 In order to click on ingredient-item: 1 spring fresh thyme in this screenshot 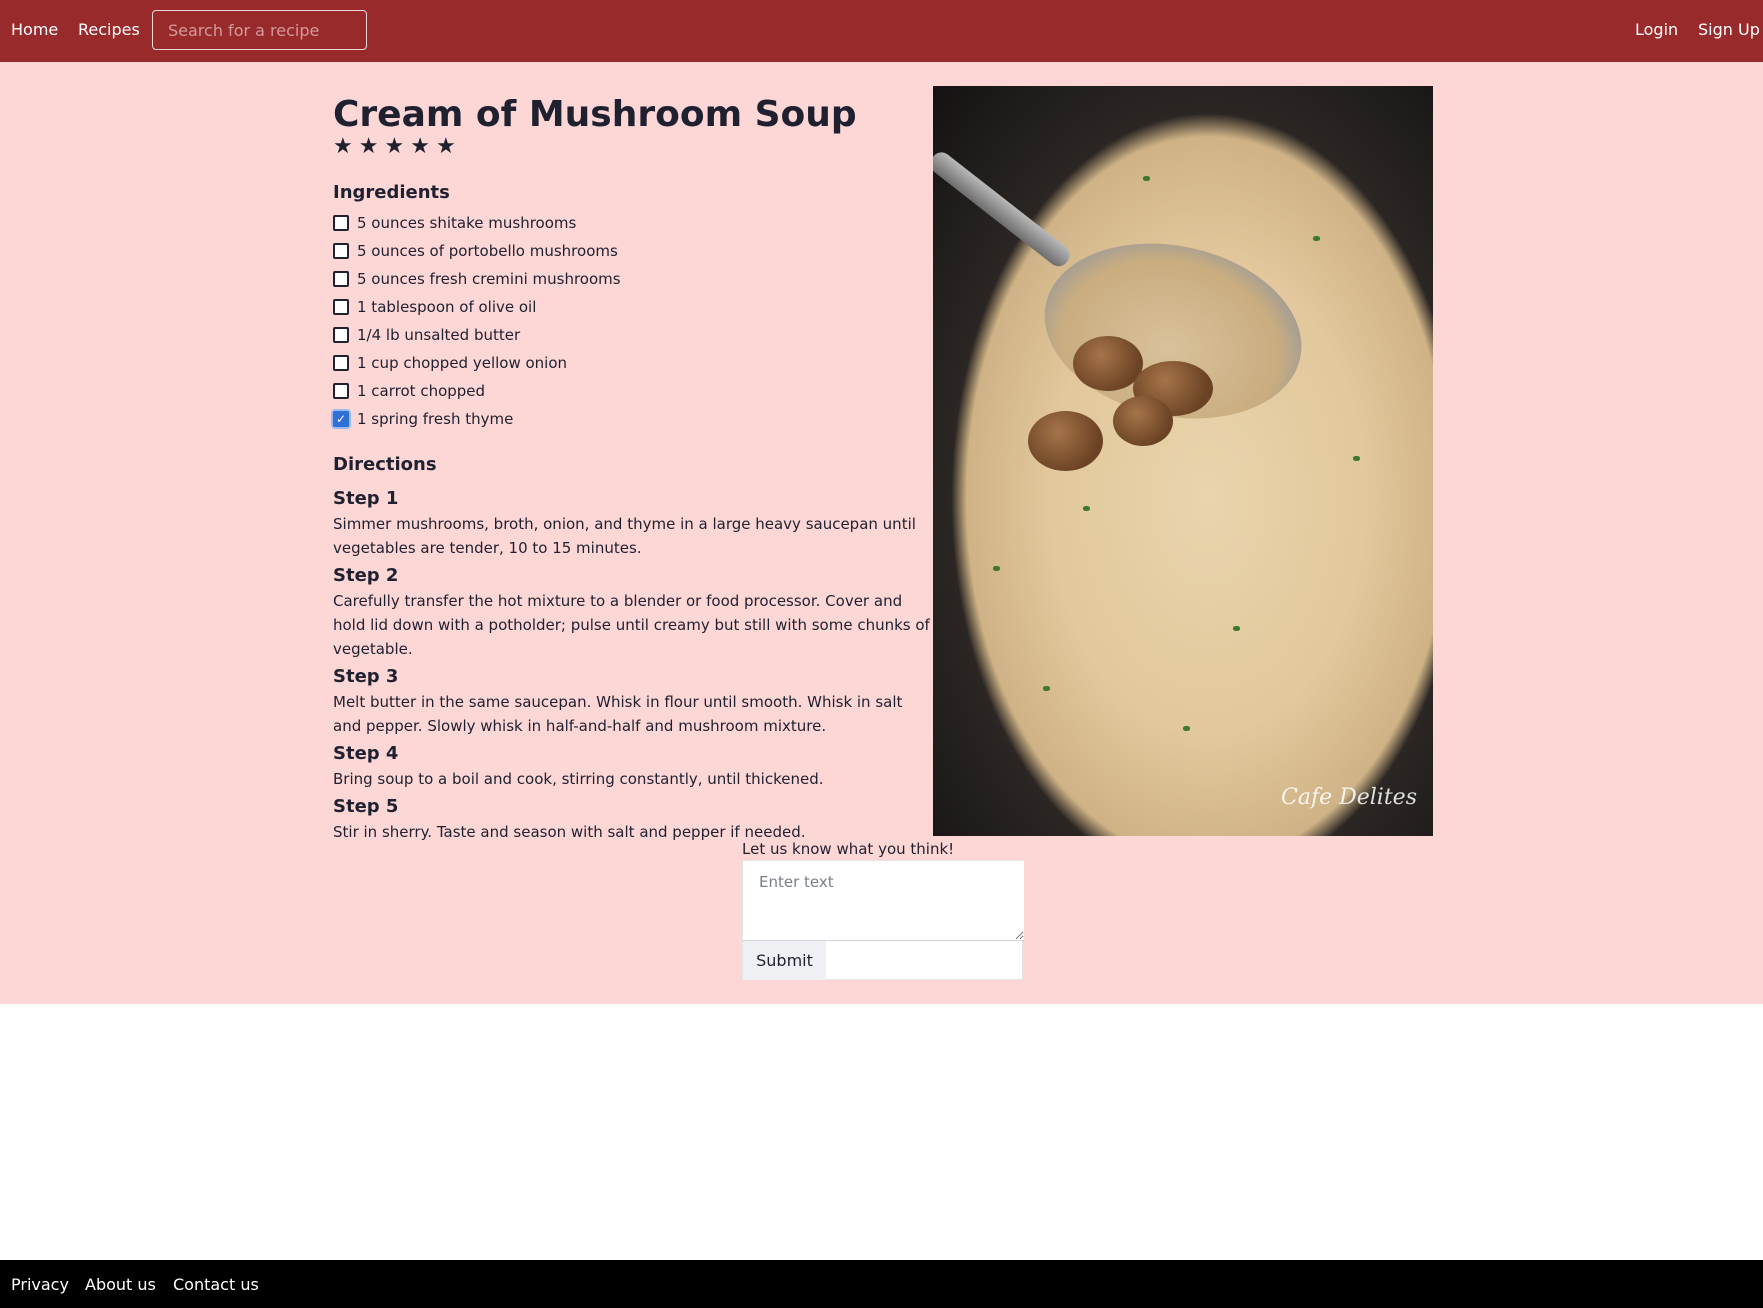, I will do `click(477, 419)`.